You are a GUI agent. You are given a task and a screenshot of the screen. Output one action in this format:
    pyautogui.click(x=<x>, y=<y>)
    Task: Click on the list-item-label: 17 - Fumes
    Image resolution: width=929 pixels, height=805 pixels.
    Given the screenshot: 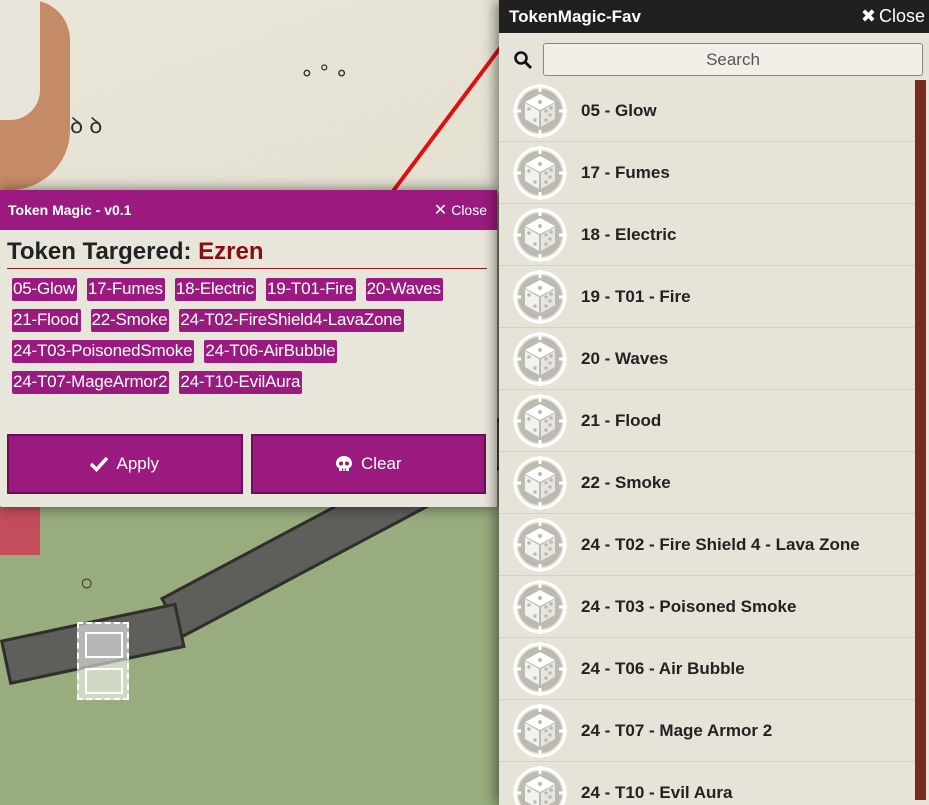 What is the action you would take?
    pyautogui.click(x=625, y=172)
    